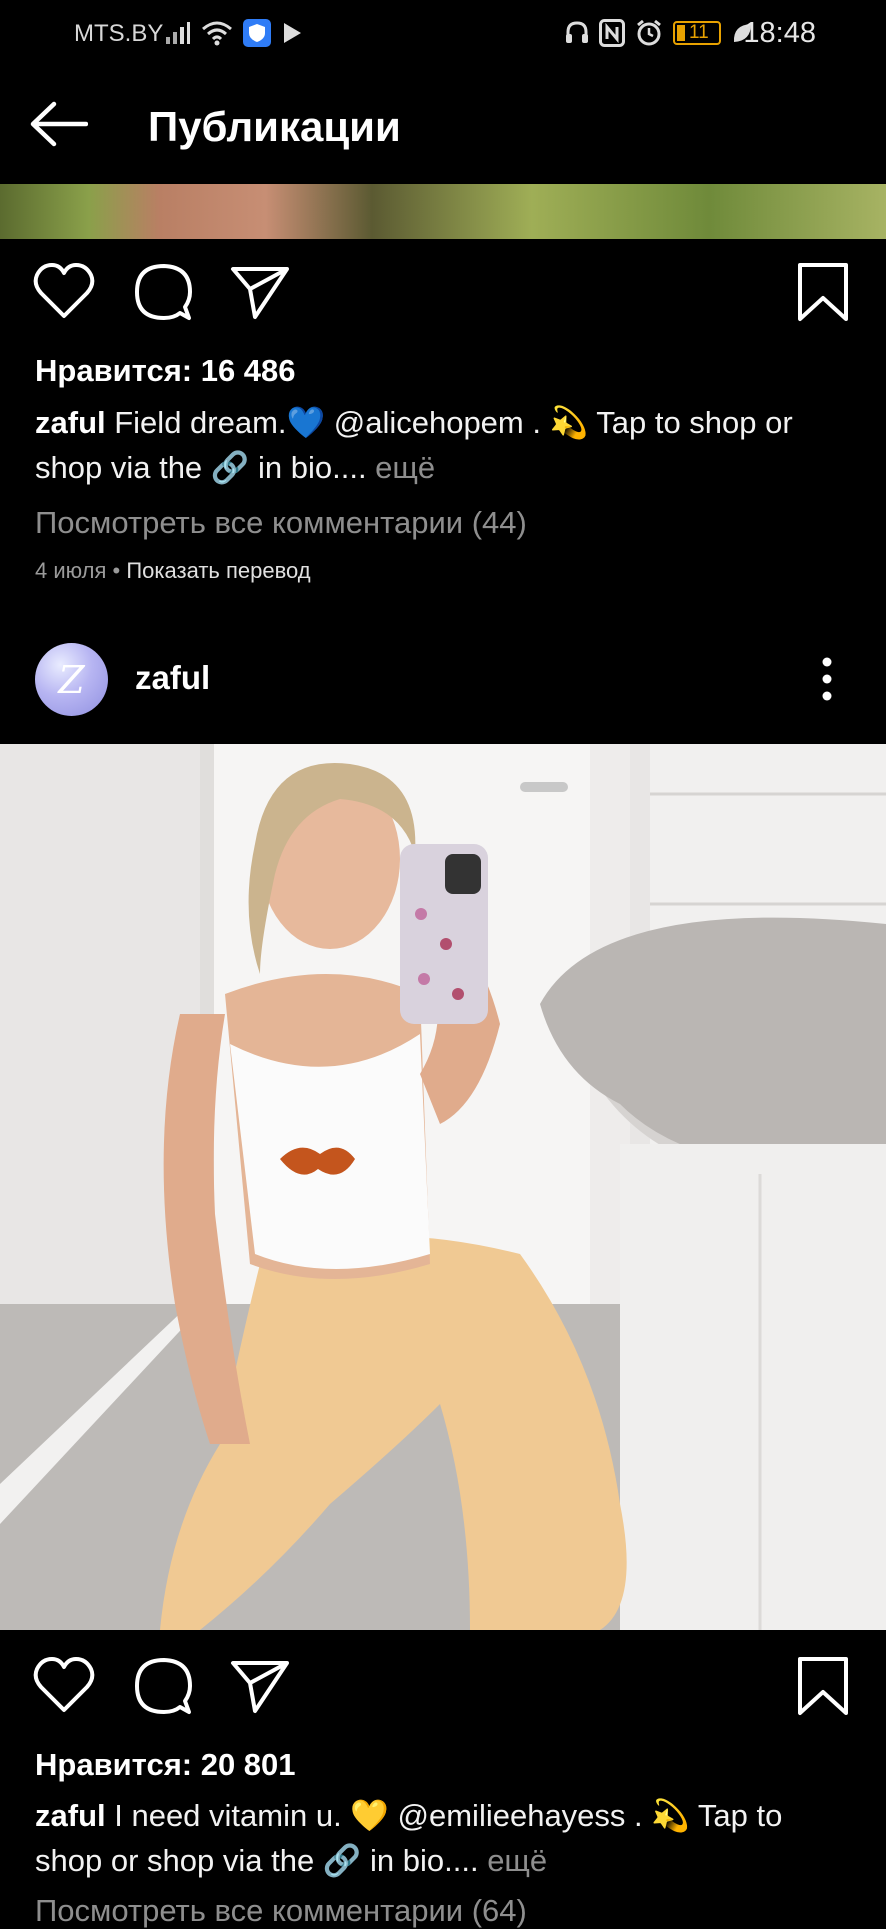  Describe the element at coordinates (234, 33) in the screenshot. I see `status-icons-left` at that location.